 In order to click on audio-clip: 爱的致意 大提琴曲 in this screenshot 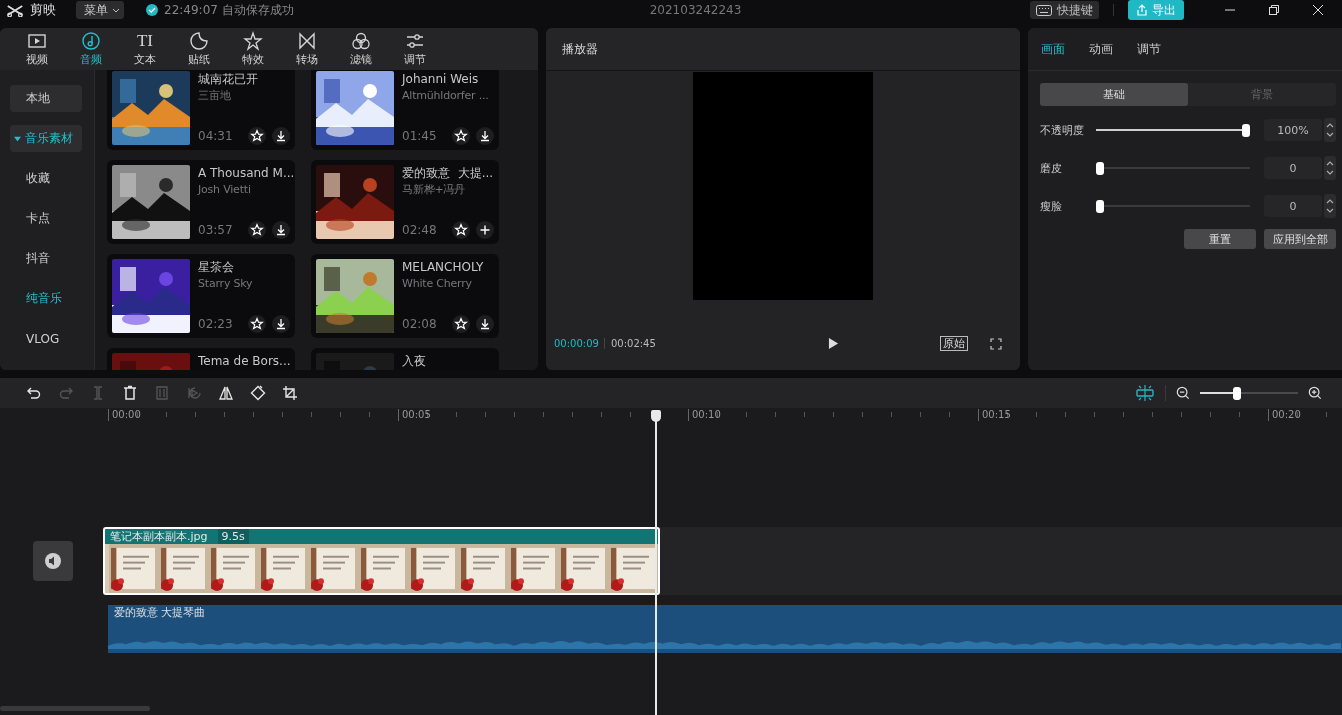, I will do `click(725, 629)`.